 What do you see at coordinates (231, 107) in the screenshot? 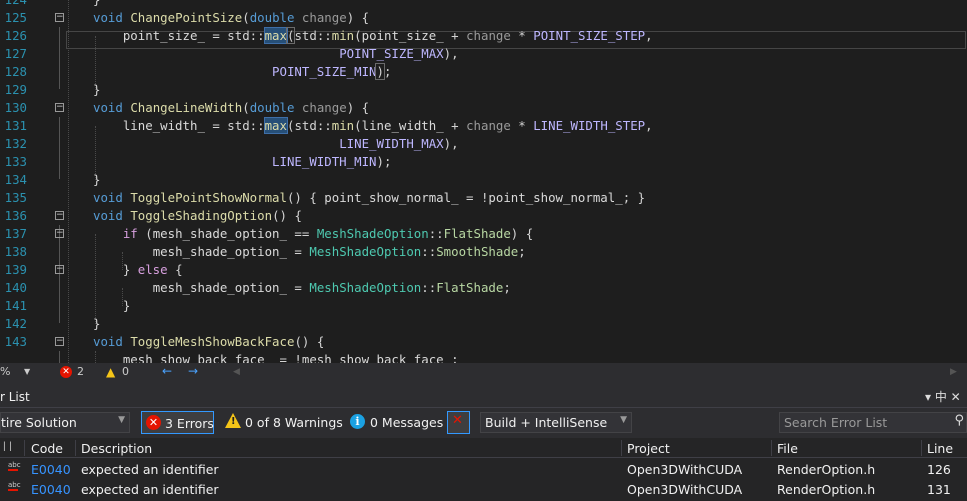
I see `code-text: void ChangeLineWidth(double change) {` at bounding box center [231, 107].